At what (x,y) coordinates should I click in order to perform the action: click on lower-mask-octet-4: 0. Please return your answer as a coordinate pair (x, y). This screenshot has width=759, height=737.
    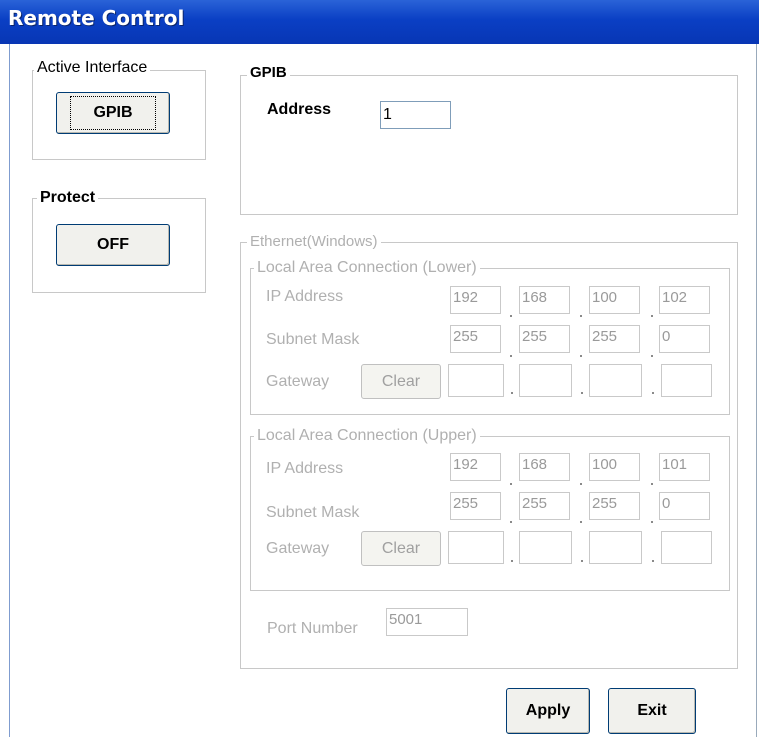
    Looking at the image, I should click on (684, 339).